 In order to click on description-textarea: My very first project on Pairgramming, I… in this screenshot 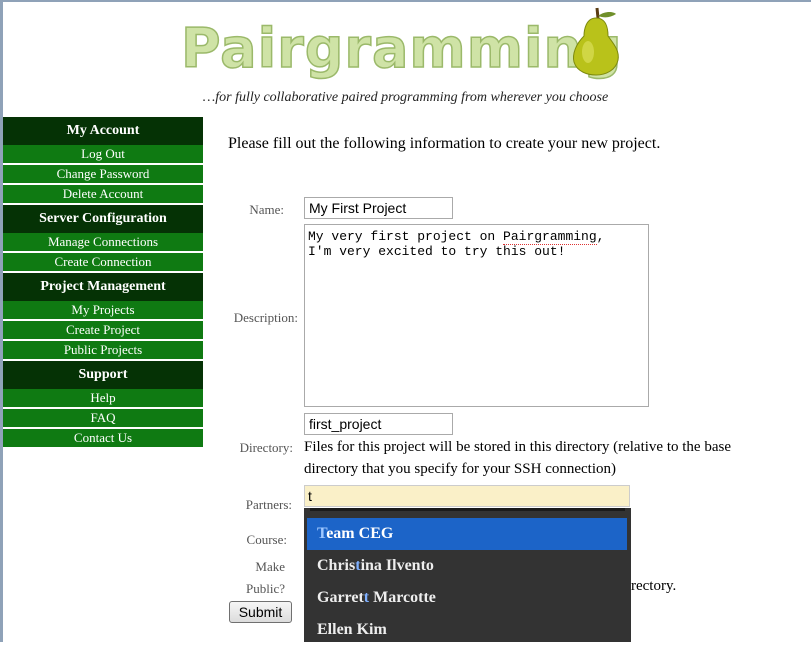, I will do `click(476, 315)`.